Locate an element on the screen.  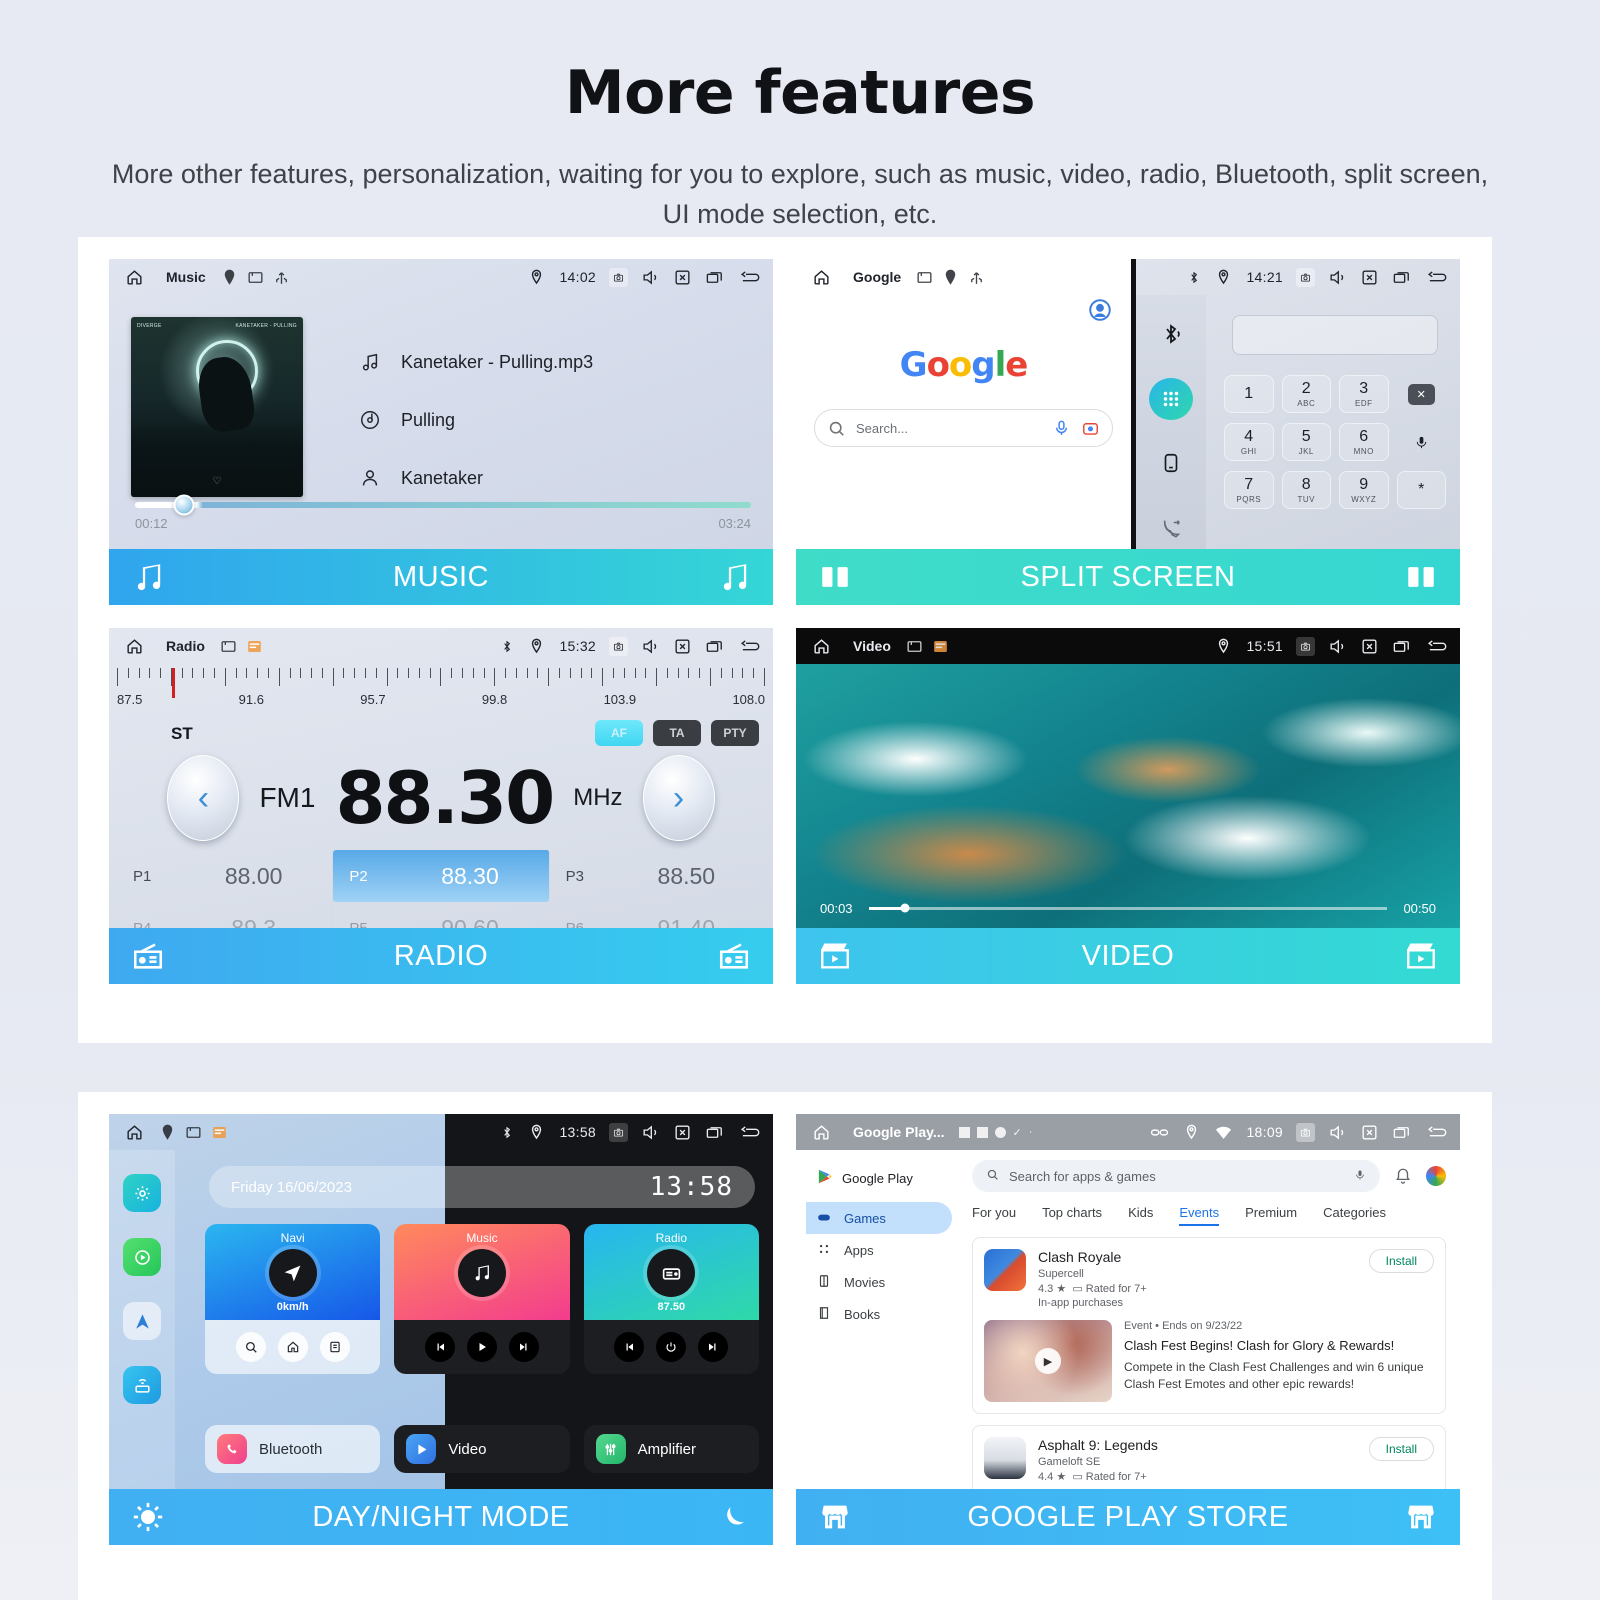
radio-preset-p2: P2 88.30 is located at coordinates (441, 876).